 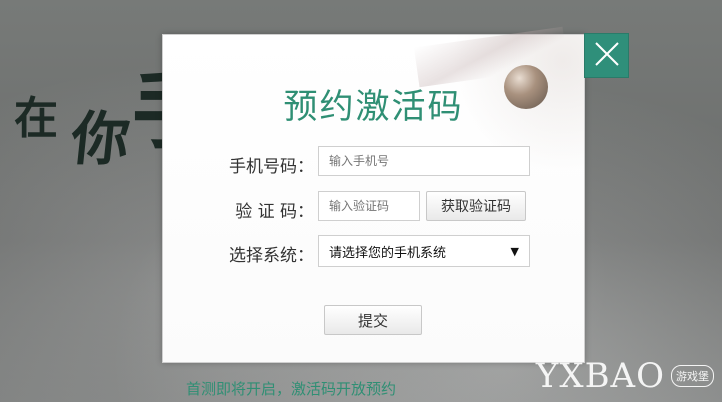 What do you see at coordinates (369, 206) in the screenshot?
I see `verification-code-input` at bounding box center [369, 206].